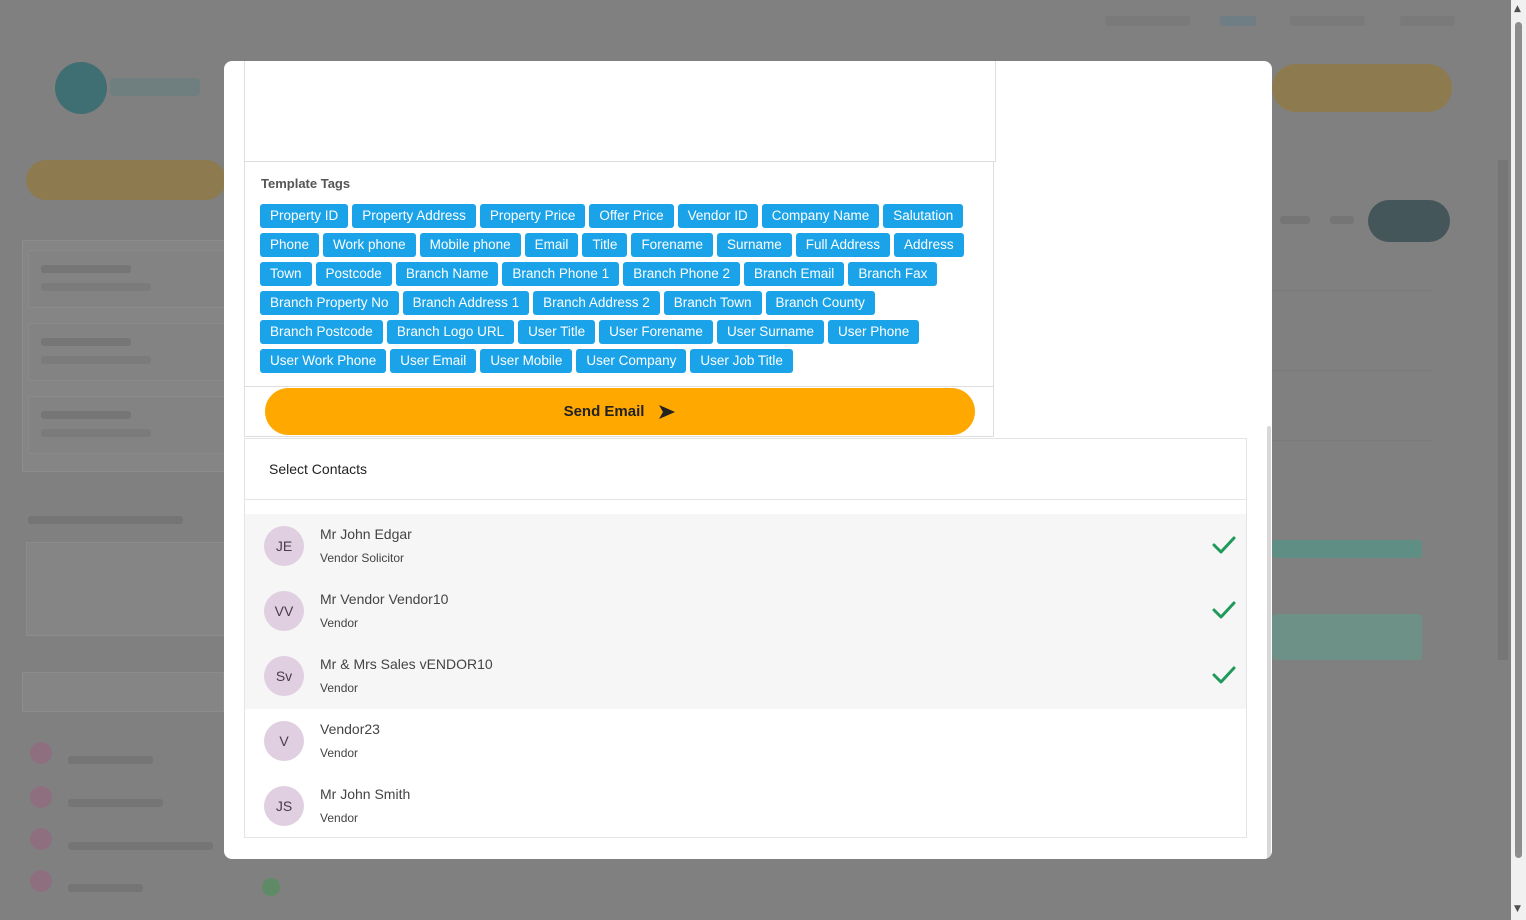 The height and width of the screenshot is (920, 1526). I want to click on template-tag: User Title, so click(557, 332).